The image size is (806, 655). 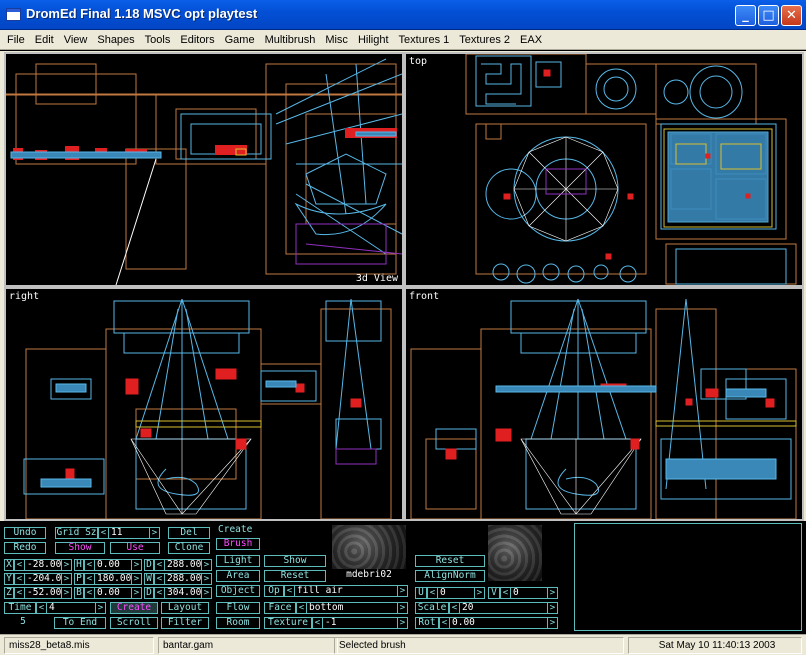 What do you see at coordinates (185, 623) in the screenshot?
I see `filter-button: Filter` at bounding box center [185, 623].